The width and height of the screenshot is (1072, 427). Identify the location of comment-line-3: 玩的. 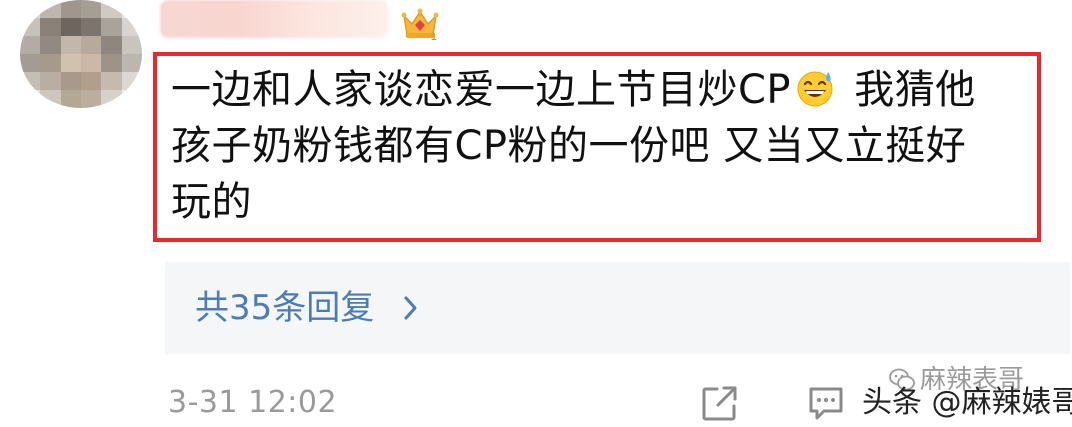
(211, 202).